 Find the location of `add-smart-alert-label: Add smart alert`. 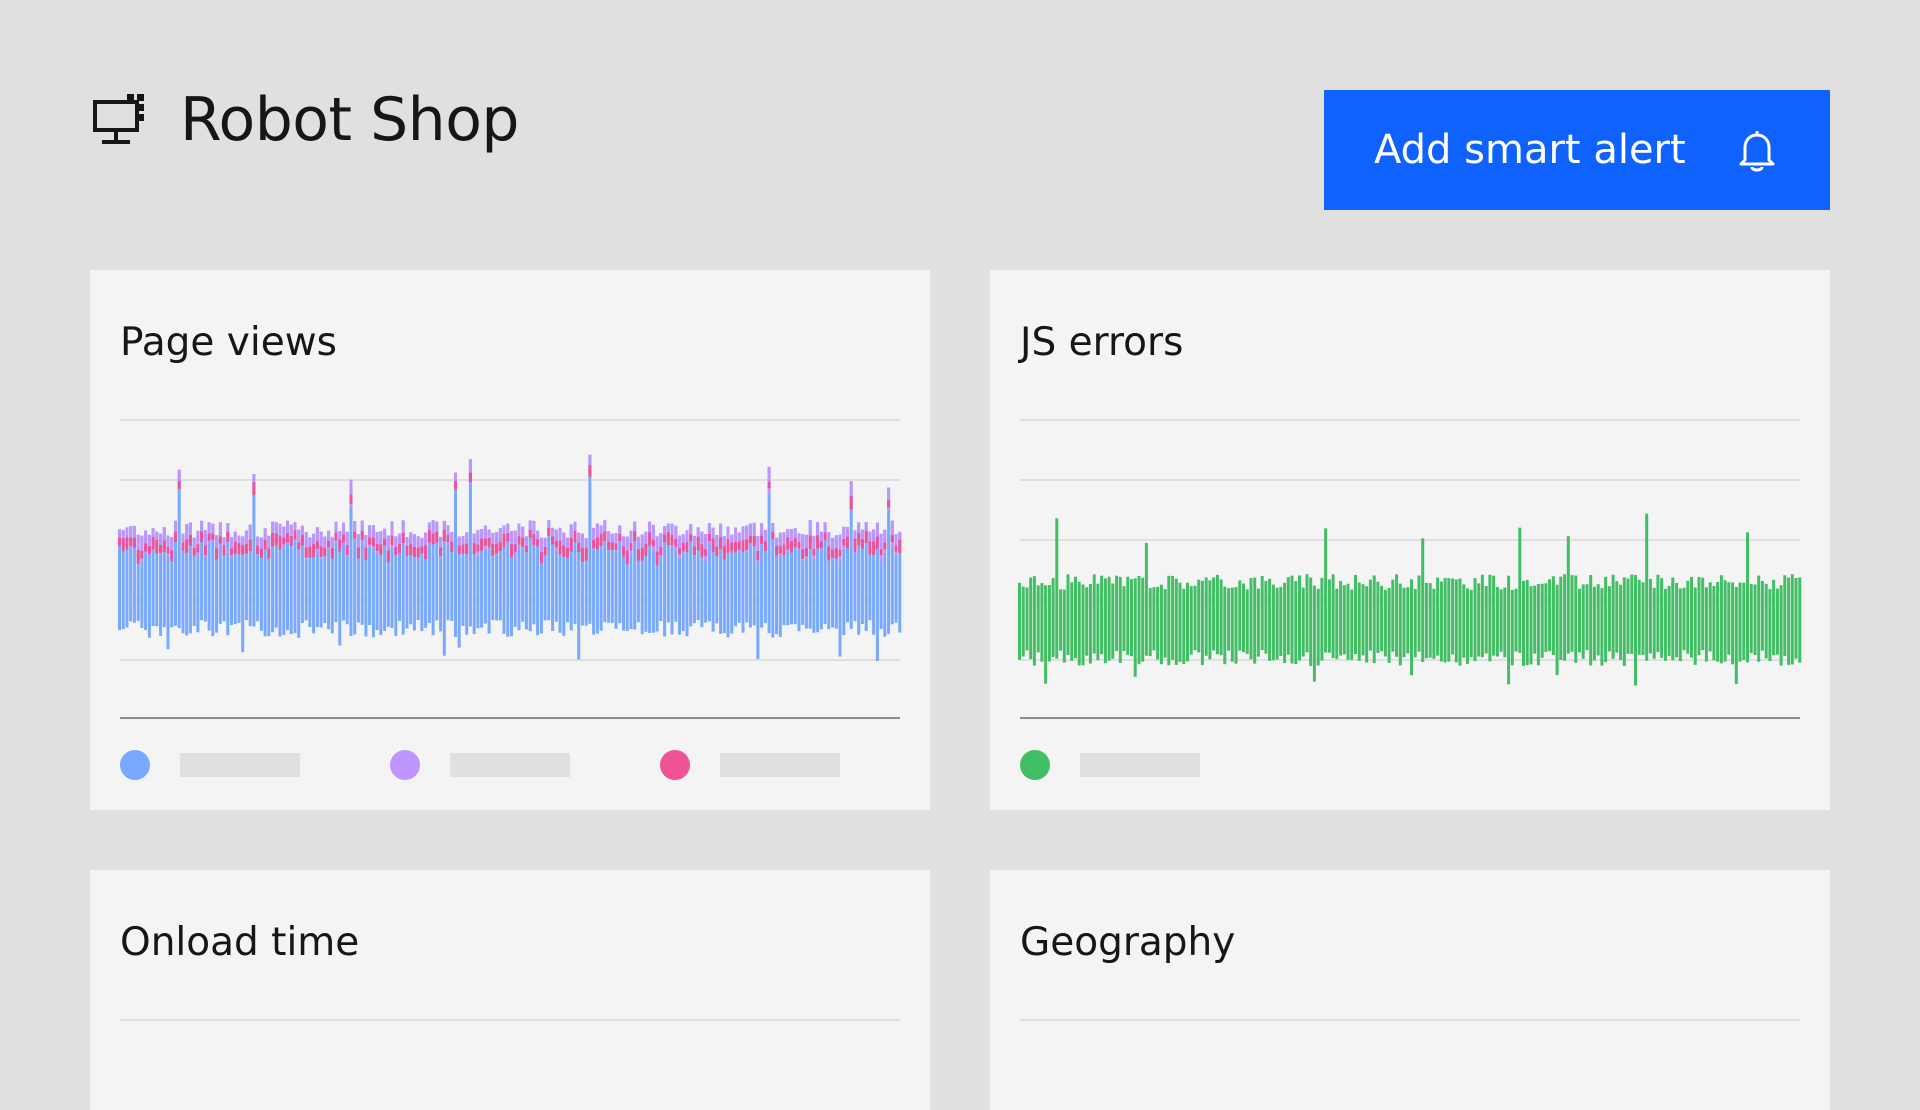

add-smart-alert-label: Add smart alert is located at coordinates (1530, 150).